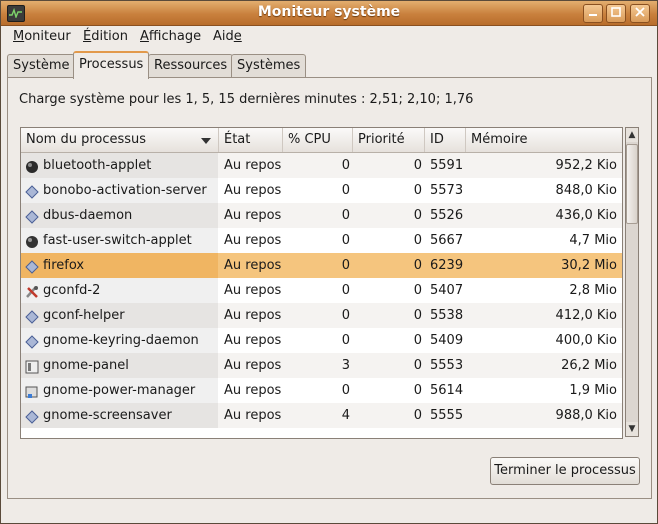  I want to click on menu-view: Affichage, so click(170, 36).